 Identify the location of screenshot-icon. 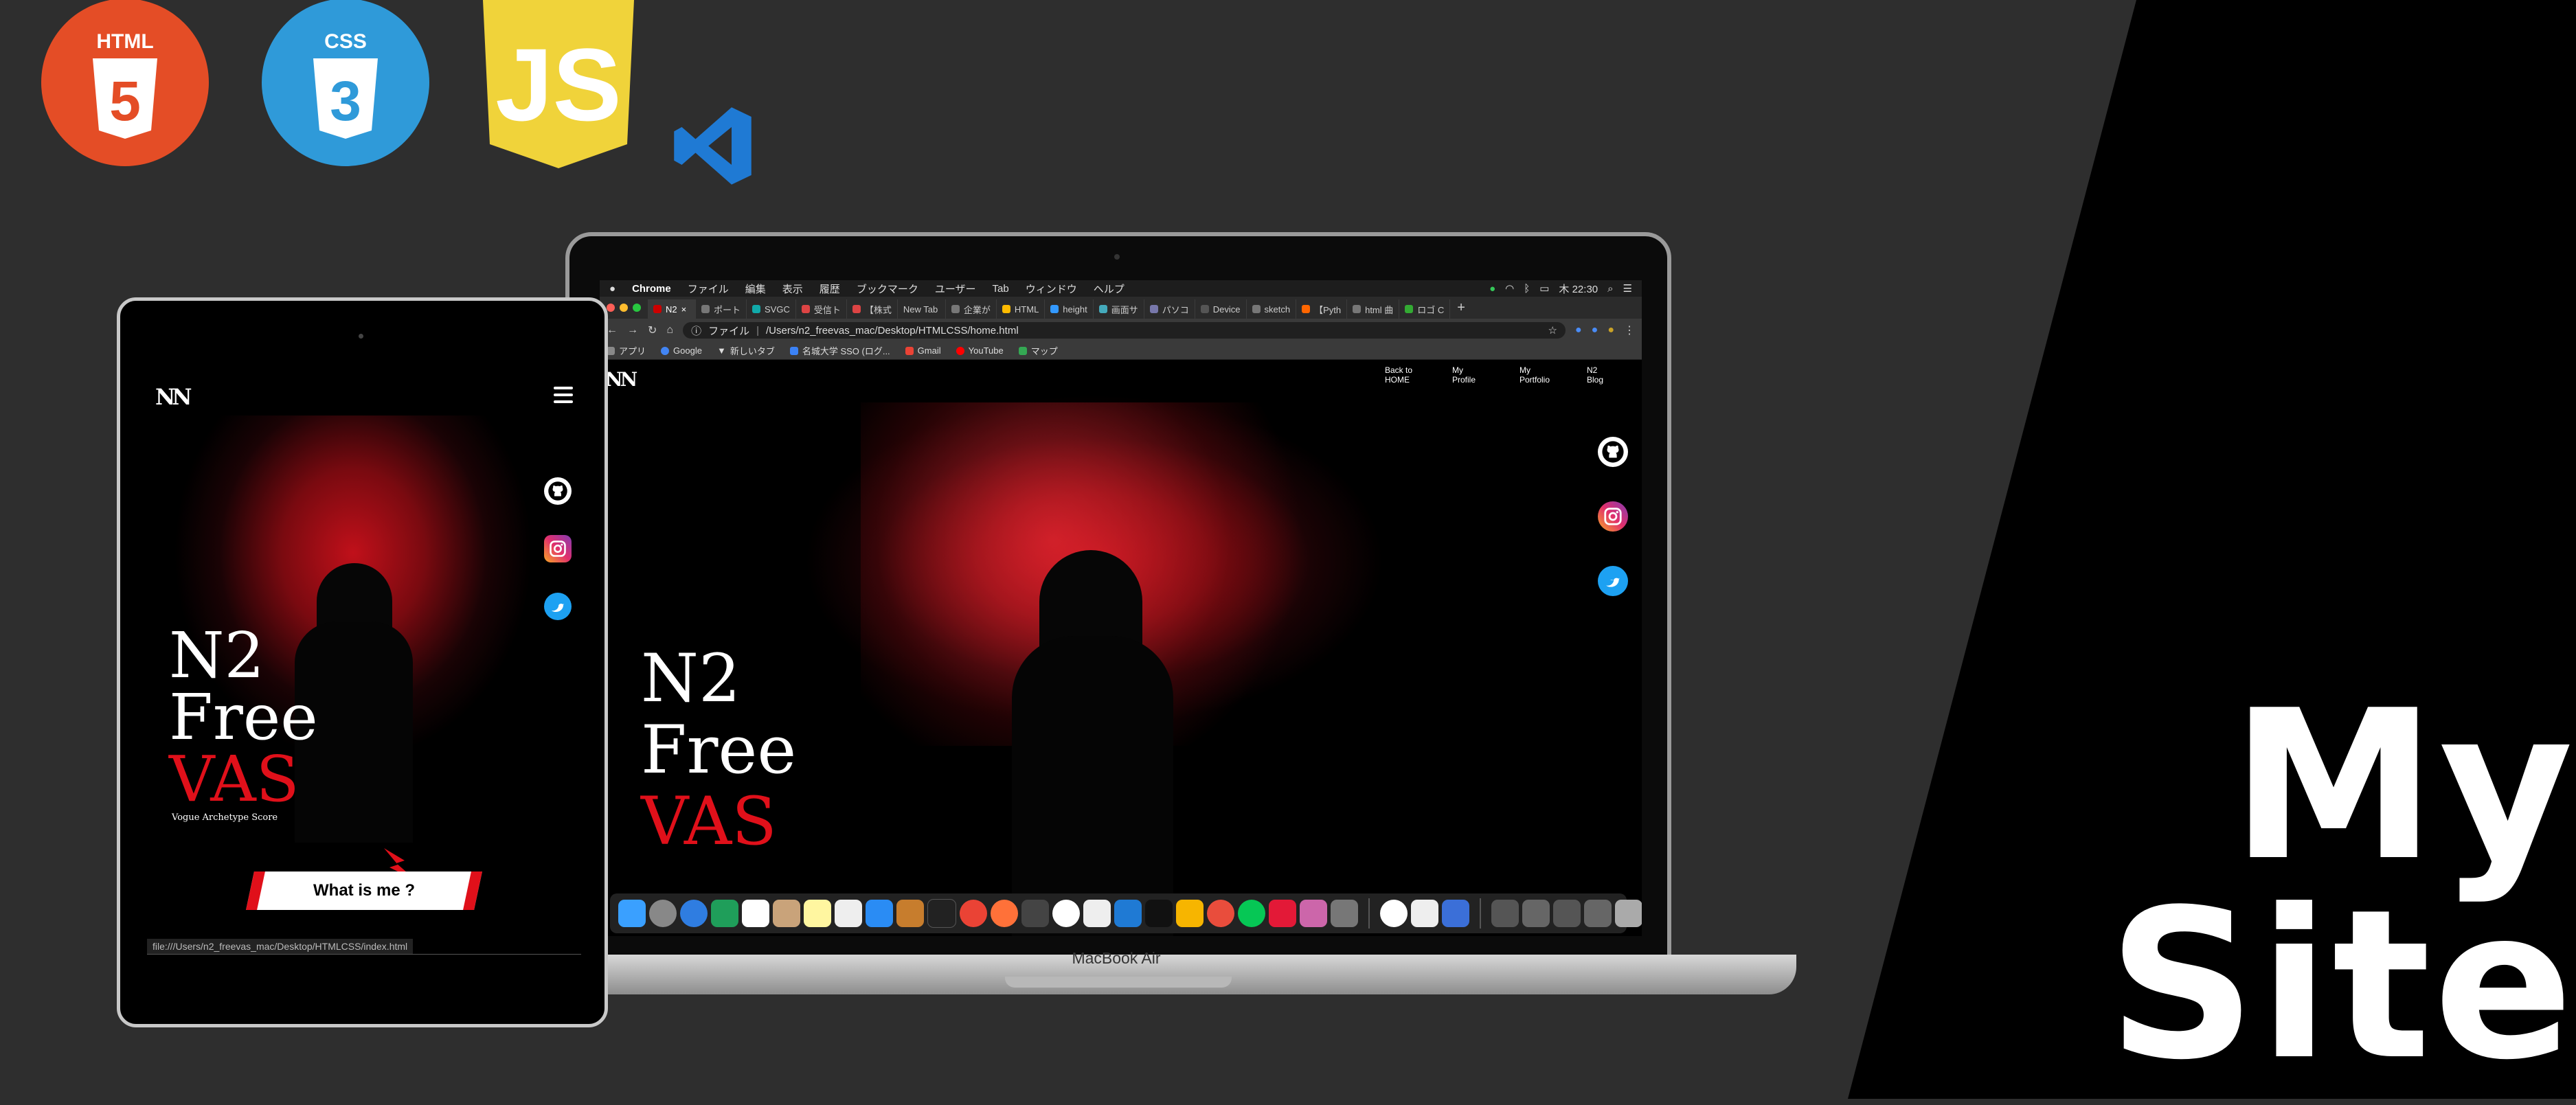
(1455, 913).